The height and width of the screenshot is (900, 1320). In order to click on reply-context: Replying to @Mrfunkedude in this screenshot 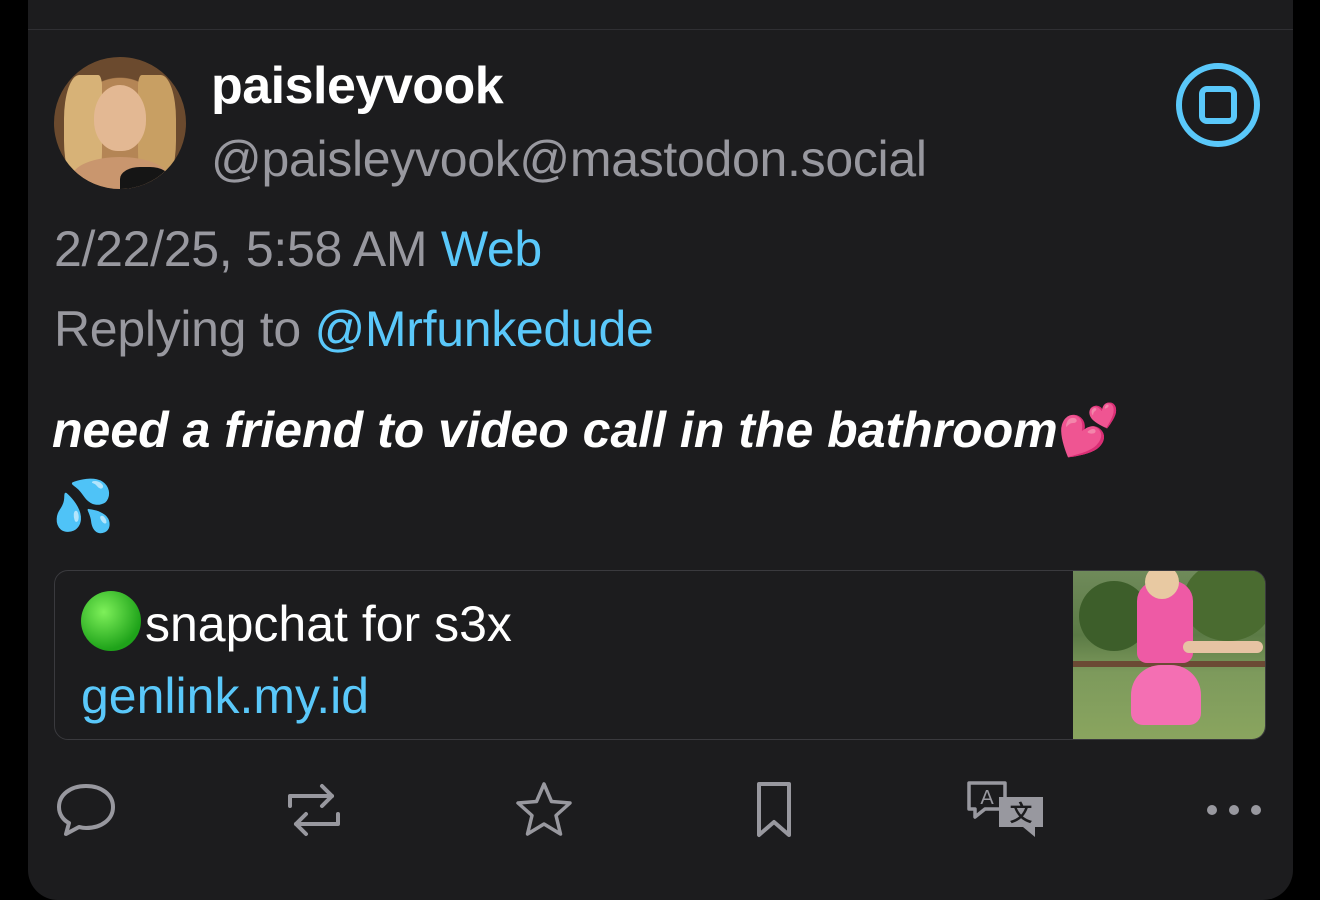, I will do `click(354, 329)`.